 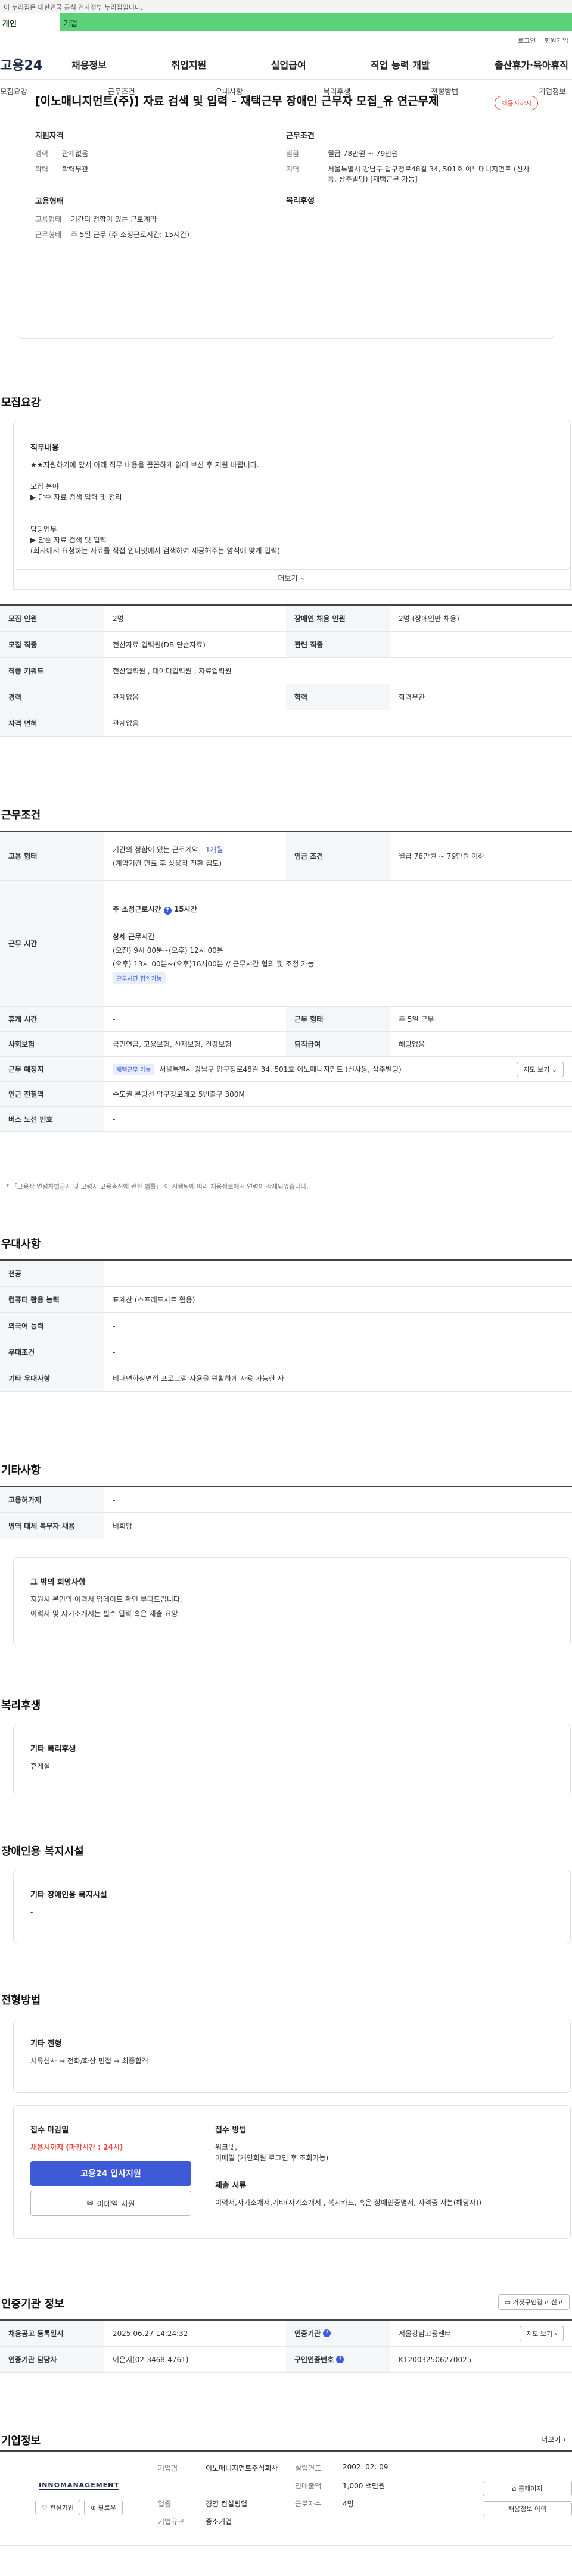 What do you see at coordinates (288, 577) in the screenshot?
I see `more-label: 더보기` at bounding box center [288, 577].